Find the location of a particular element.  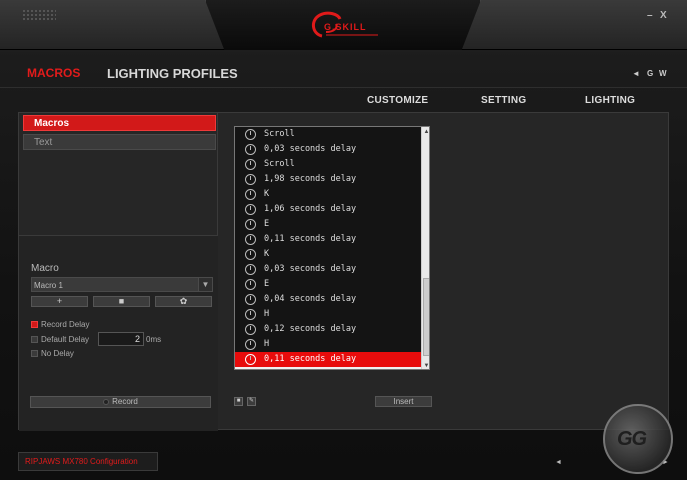

option-record-delay: Record Delay is located at coordinates (60, 324).